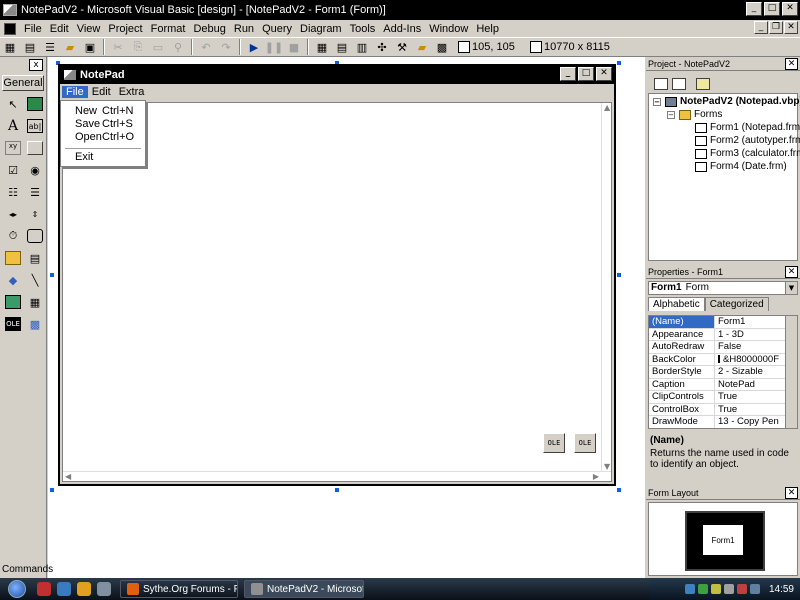 This screenshot has height=600, width=800. What do you see at coordinates (402, 29) in the screenshot?
I see `menu-add-ins: Add-Ins` at bounding box center [402, 29].